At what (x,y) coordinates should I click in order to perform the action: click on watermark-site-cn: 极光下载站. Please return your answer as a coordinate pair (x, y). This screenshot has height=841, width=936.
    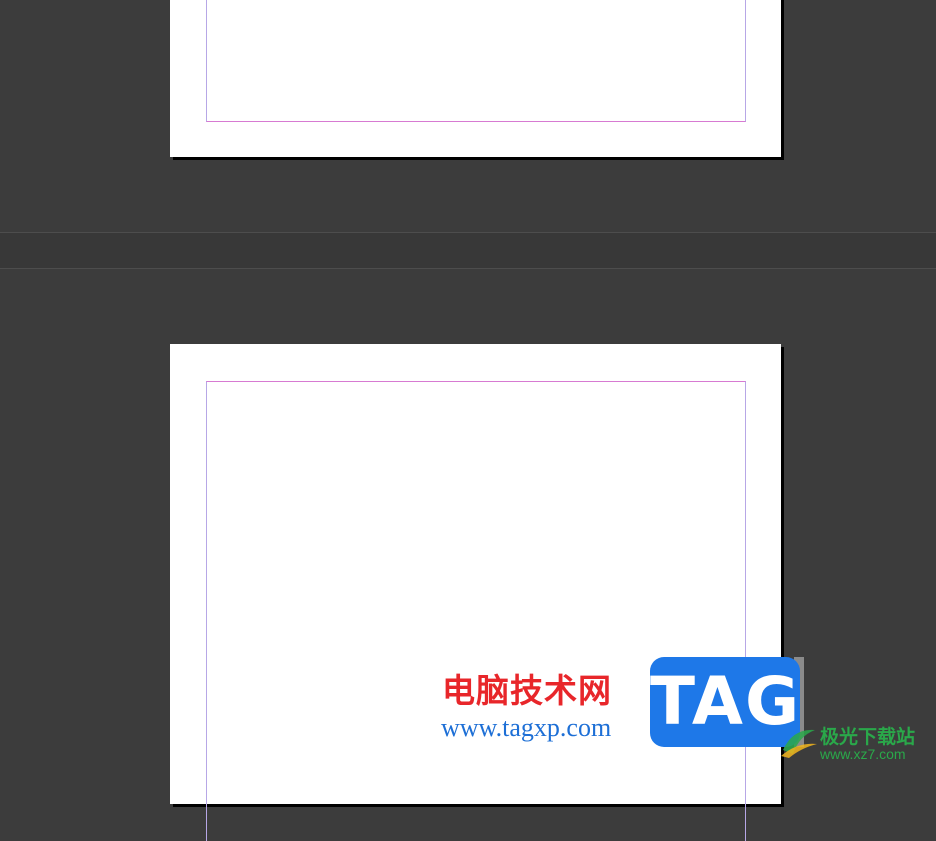
    Looking at the image, I should click on (868, 737).